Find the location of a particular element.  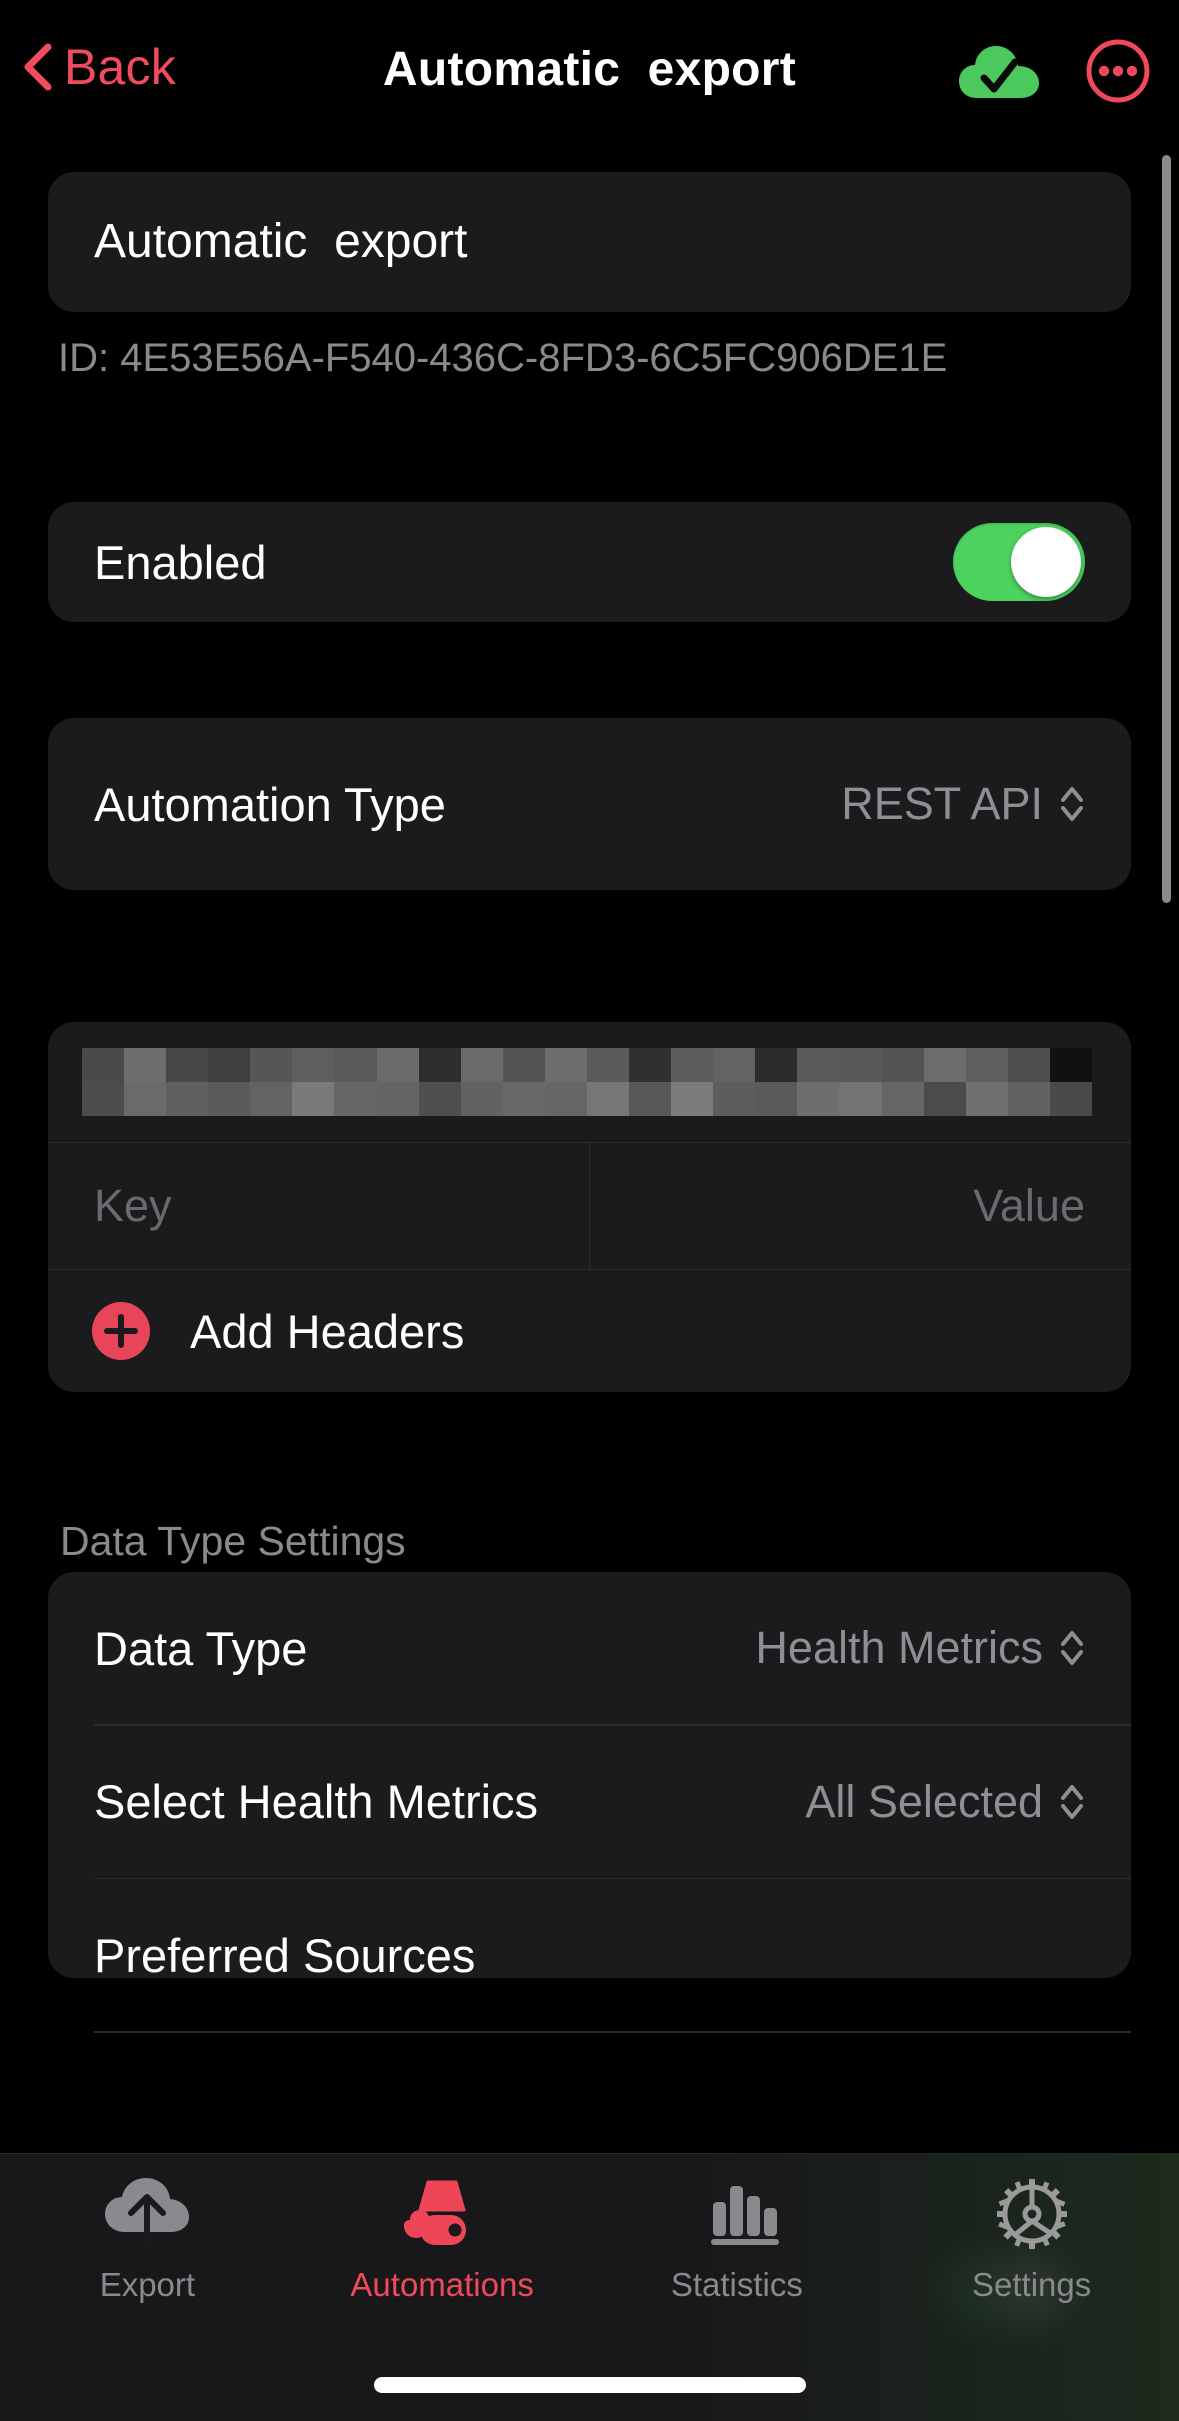

scrollbar-track is located at coordinates (1166, 529).